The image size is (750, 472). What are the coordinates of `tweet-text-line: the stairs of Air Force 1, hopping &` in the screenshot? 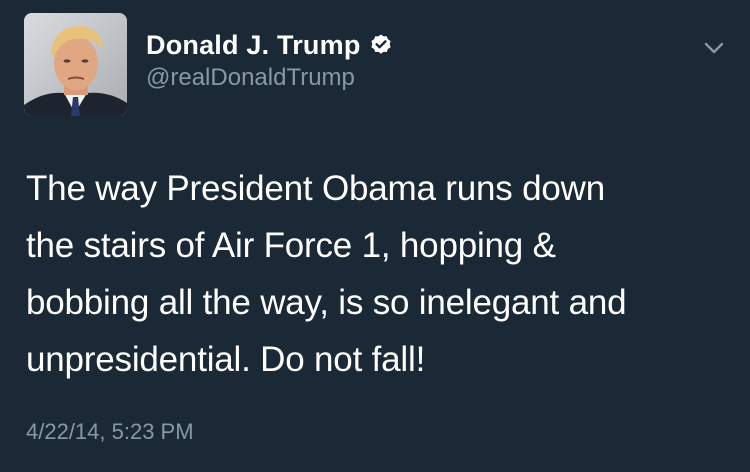 It's located at (291, 245).